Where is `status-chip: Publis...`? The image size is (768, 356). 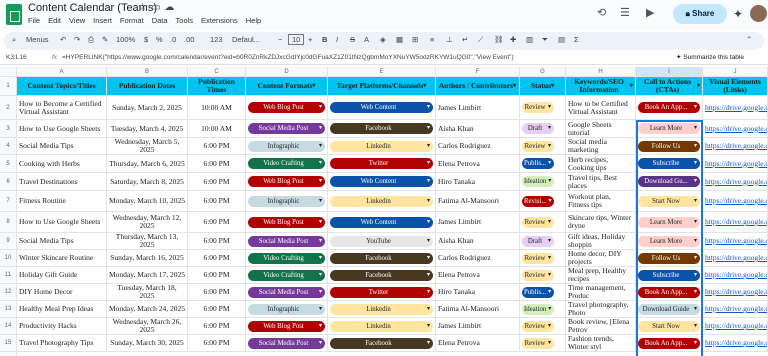
status-chip: Publis... is located at coordinates (538, 292).